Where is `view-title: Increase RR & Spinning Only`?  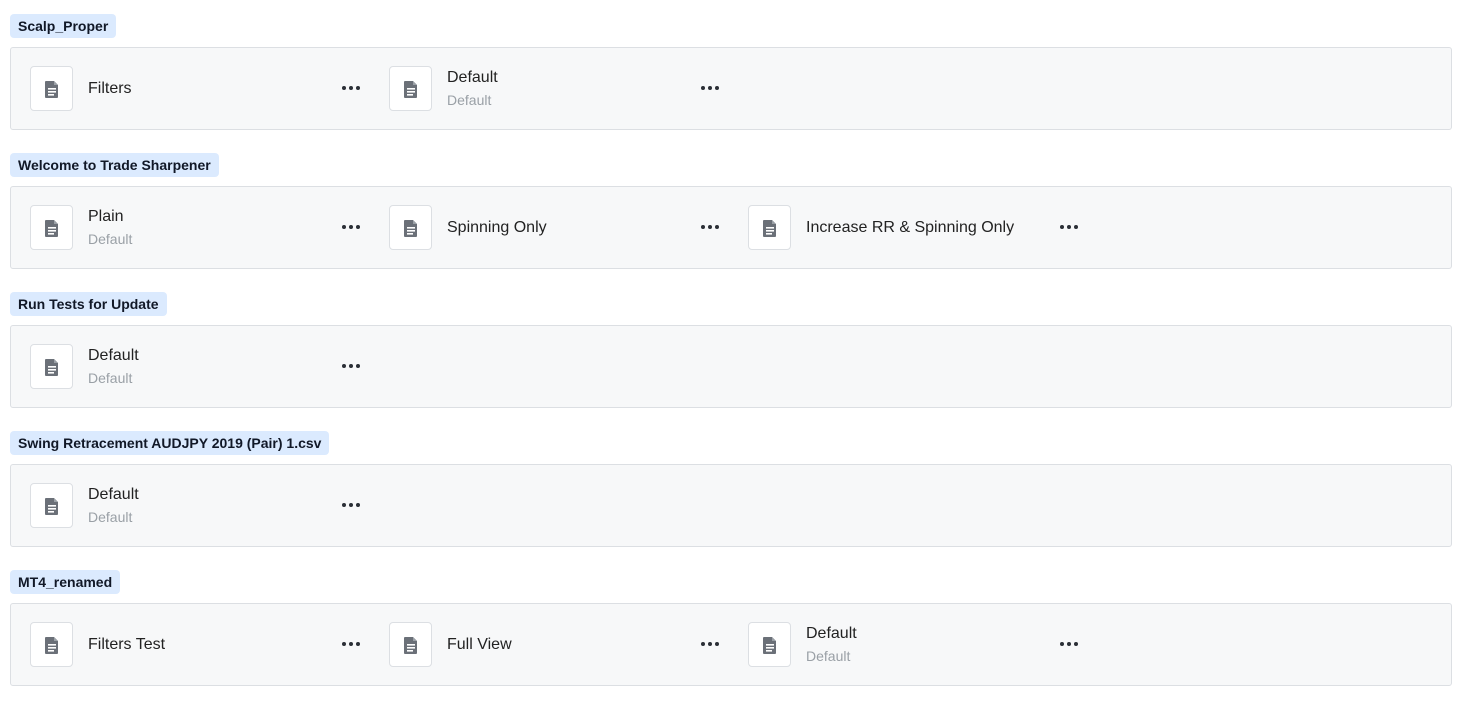
view-title: Increase RR & Spinning Only is located at coordinates (916, 228).